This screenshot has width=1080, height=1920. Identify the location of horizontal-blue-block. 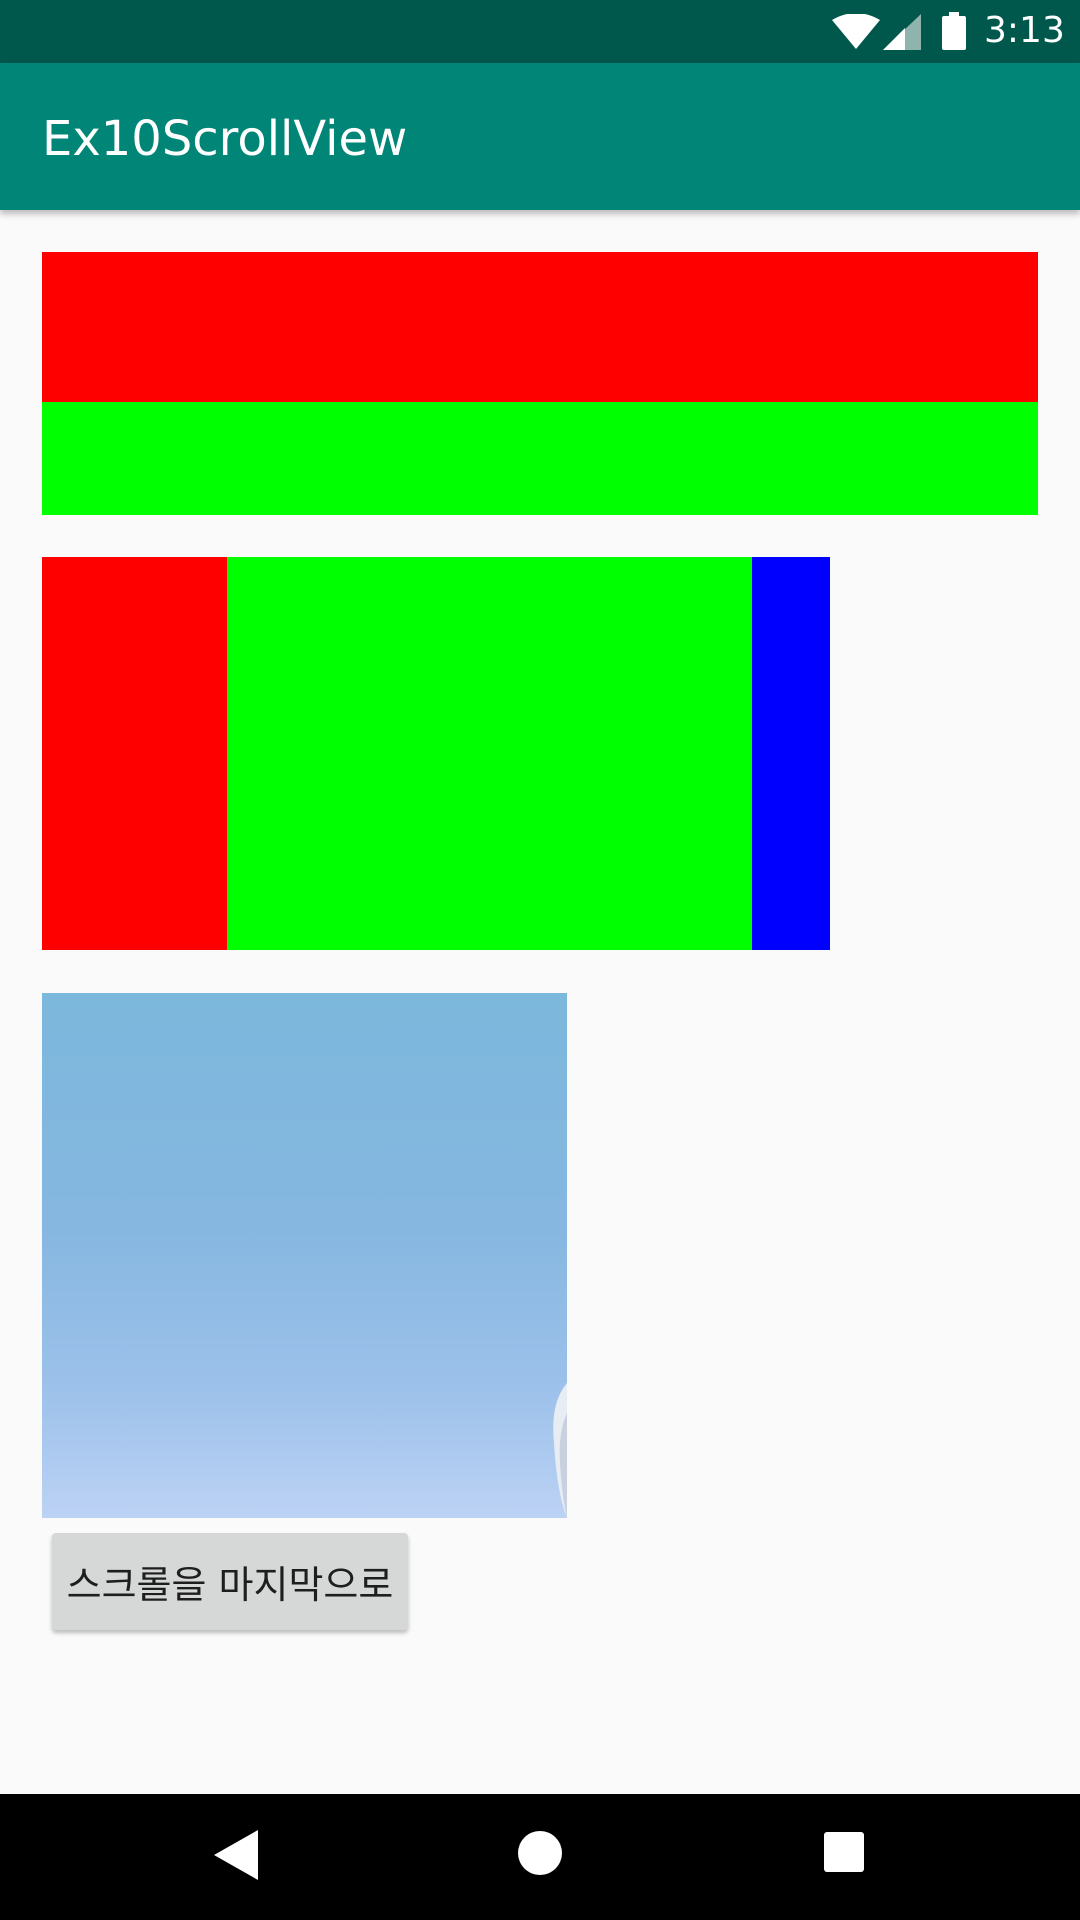
(791, 753).